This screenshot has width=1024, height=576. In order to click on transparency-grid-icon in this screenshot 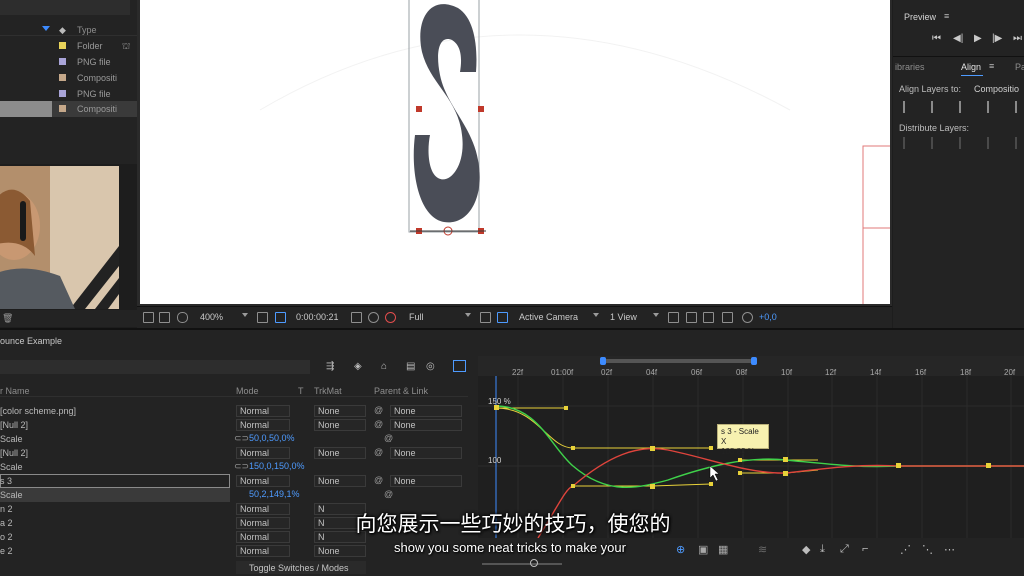, I will do `click(502, 317)`.